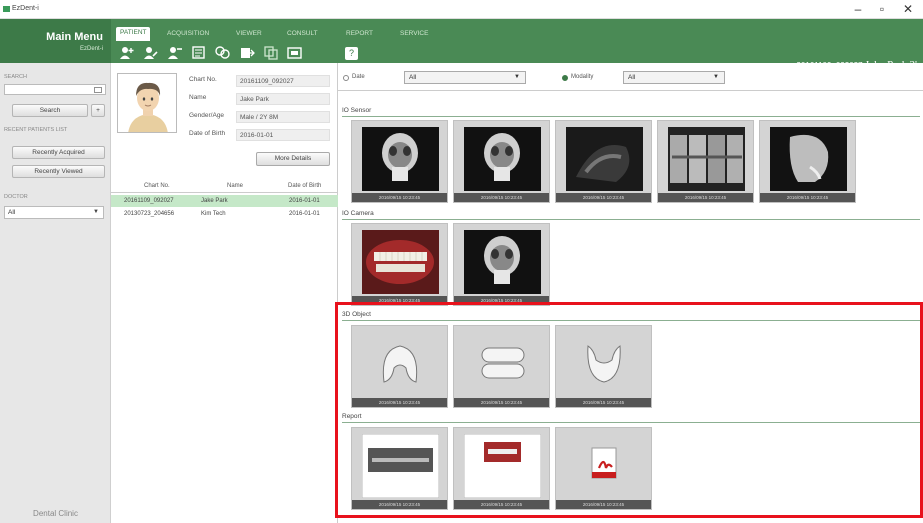 The width and height of the screenshot is (923, 523). Describe the element at coordinates (882, 9) in the screenshot. I see `maximize-button: ▫` at that location.